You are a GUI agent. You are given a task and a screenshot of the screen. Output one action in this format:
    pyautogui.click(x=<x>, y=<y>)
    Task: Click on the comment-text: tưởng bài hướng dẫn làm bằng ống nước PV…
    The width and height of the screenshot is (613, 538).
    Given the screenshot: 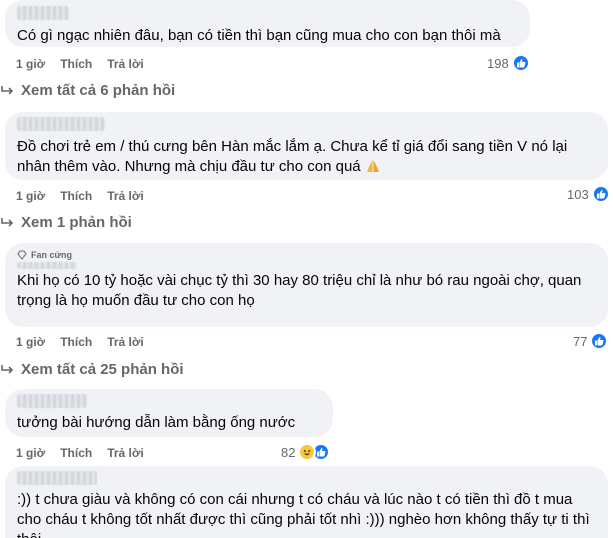 What is the action you would take?
    pyautogui.click(x=156, y=425)
    